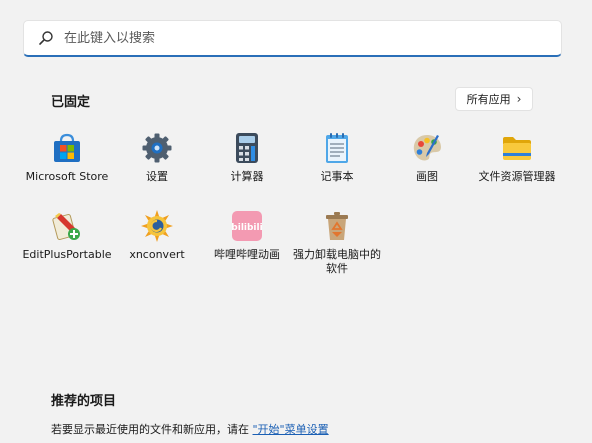  Describe the element at coordinates (517, 176) in the screenshot. I see `app-label: 文件资源管理器` at that location.